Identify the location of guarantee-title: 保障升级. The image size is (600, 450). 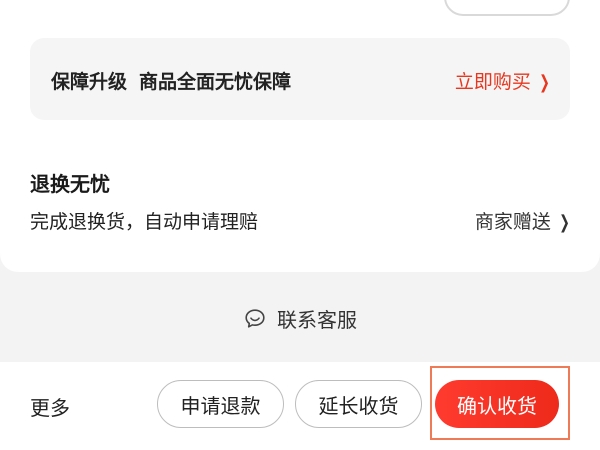
(89, 82).